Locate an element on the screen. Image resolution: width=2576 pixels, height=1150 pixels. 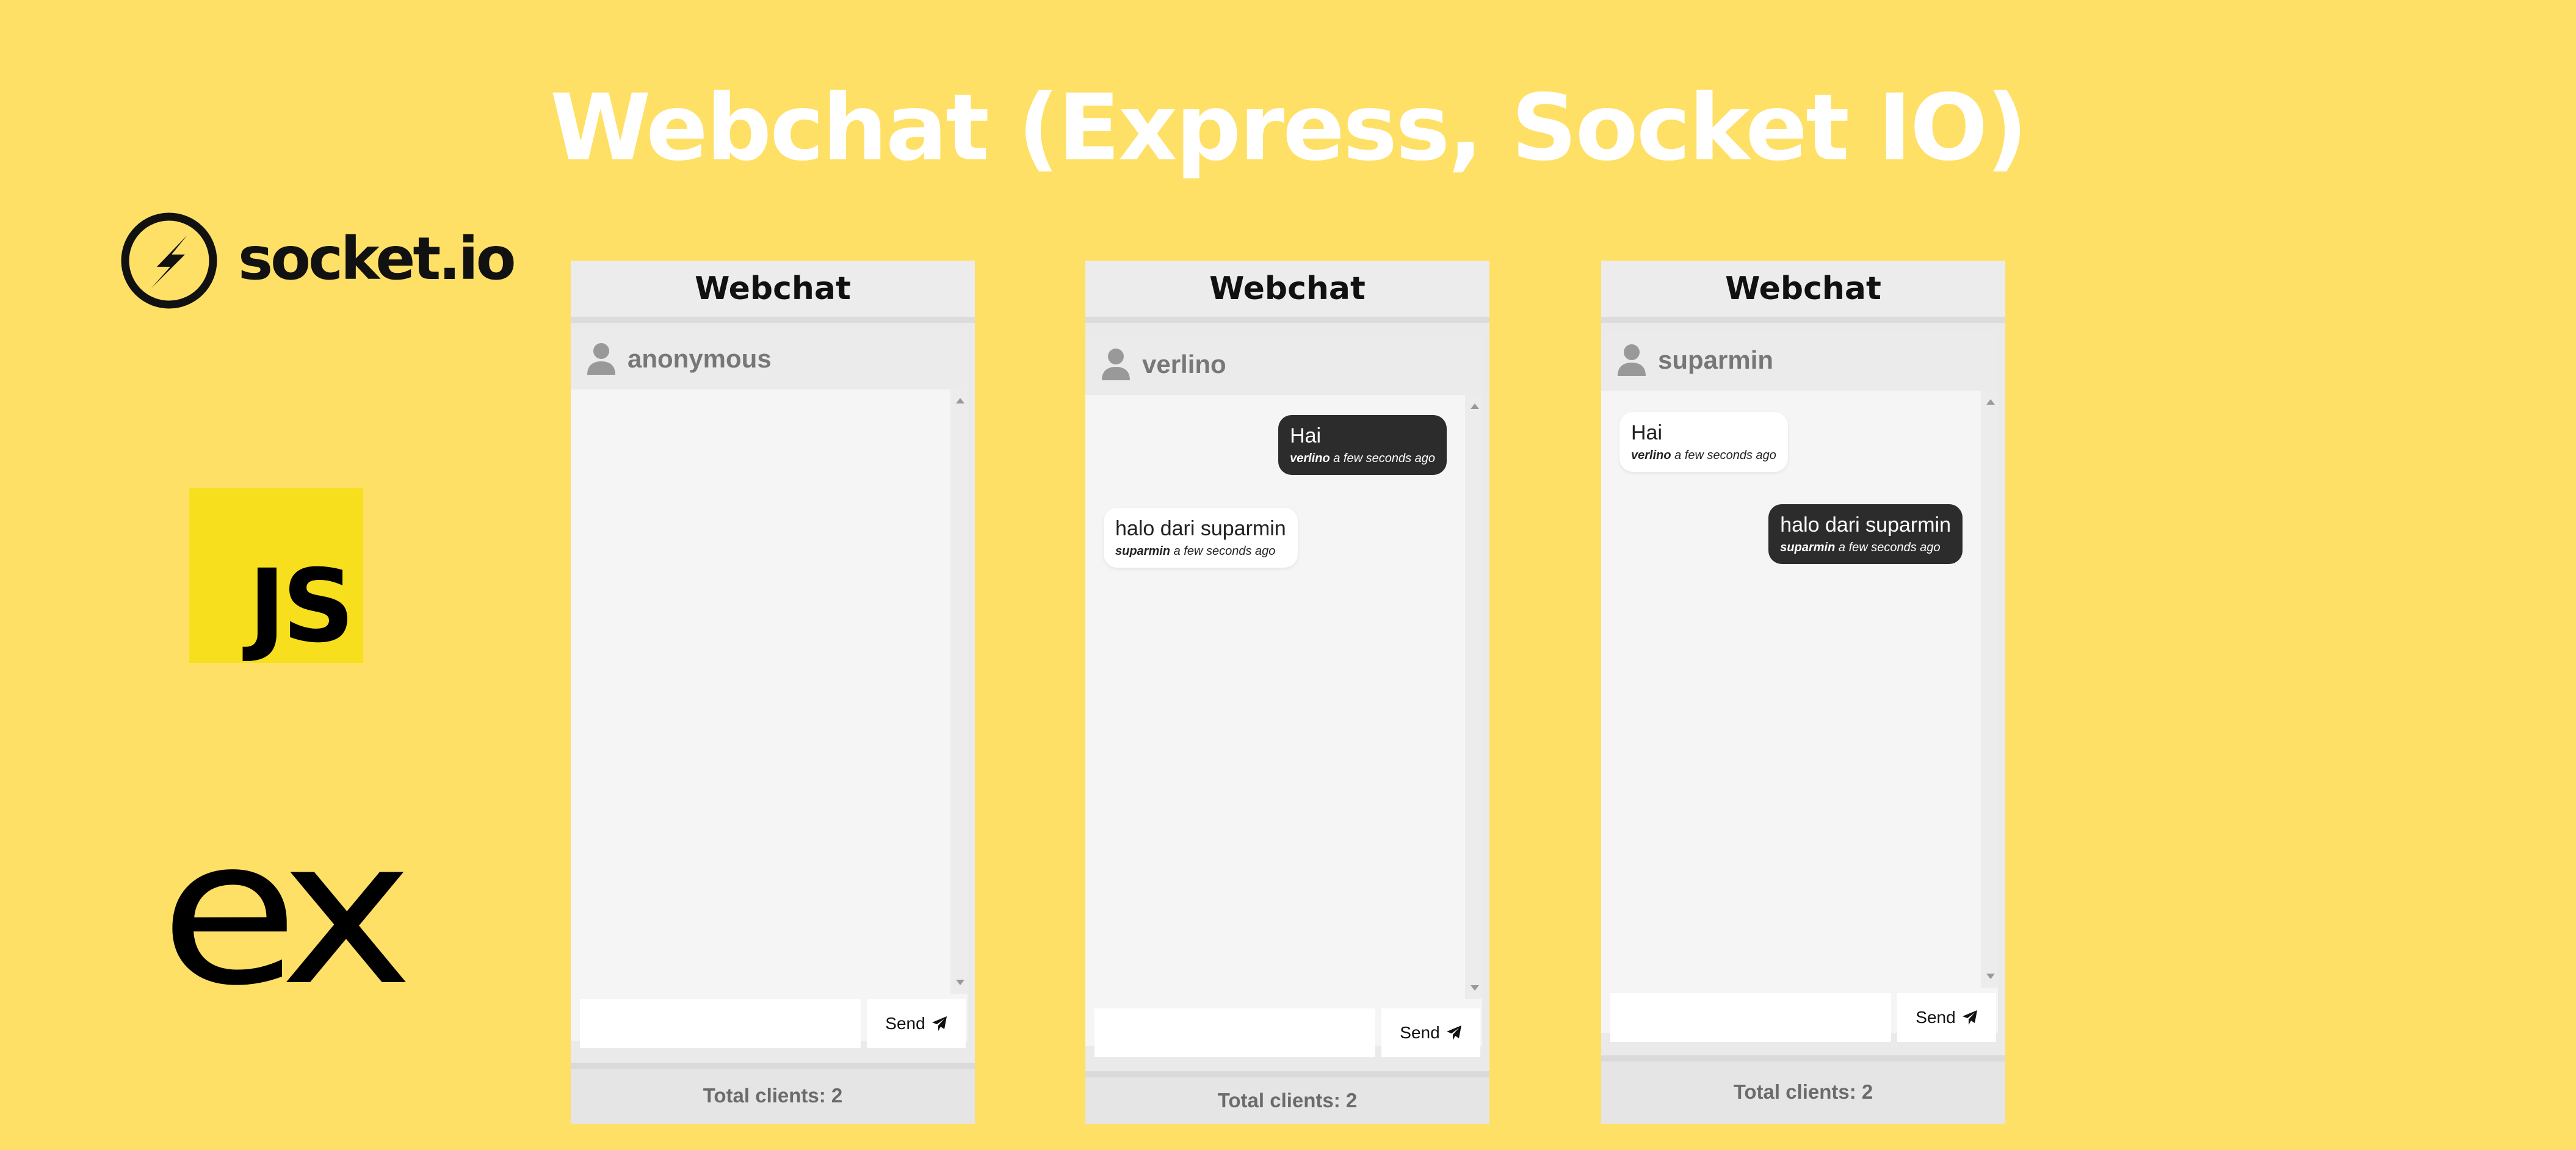
username: anonymous is located at coordinates (700, 359).